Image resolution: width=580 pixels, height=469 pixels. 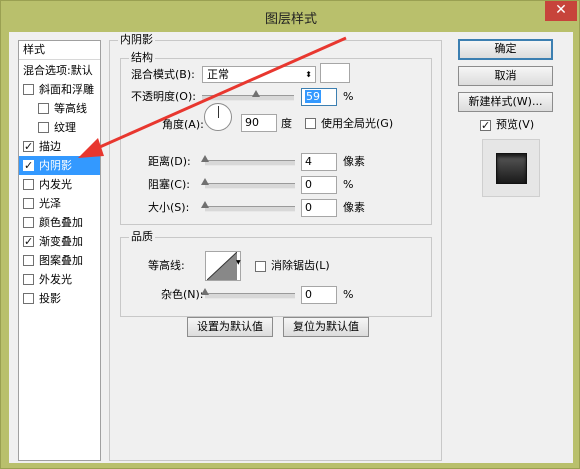 What do you see at coordinates (485, 125) in the screenshot?
I see `preview-checkbox: ✓` at bounding box center [485, 125].